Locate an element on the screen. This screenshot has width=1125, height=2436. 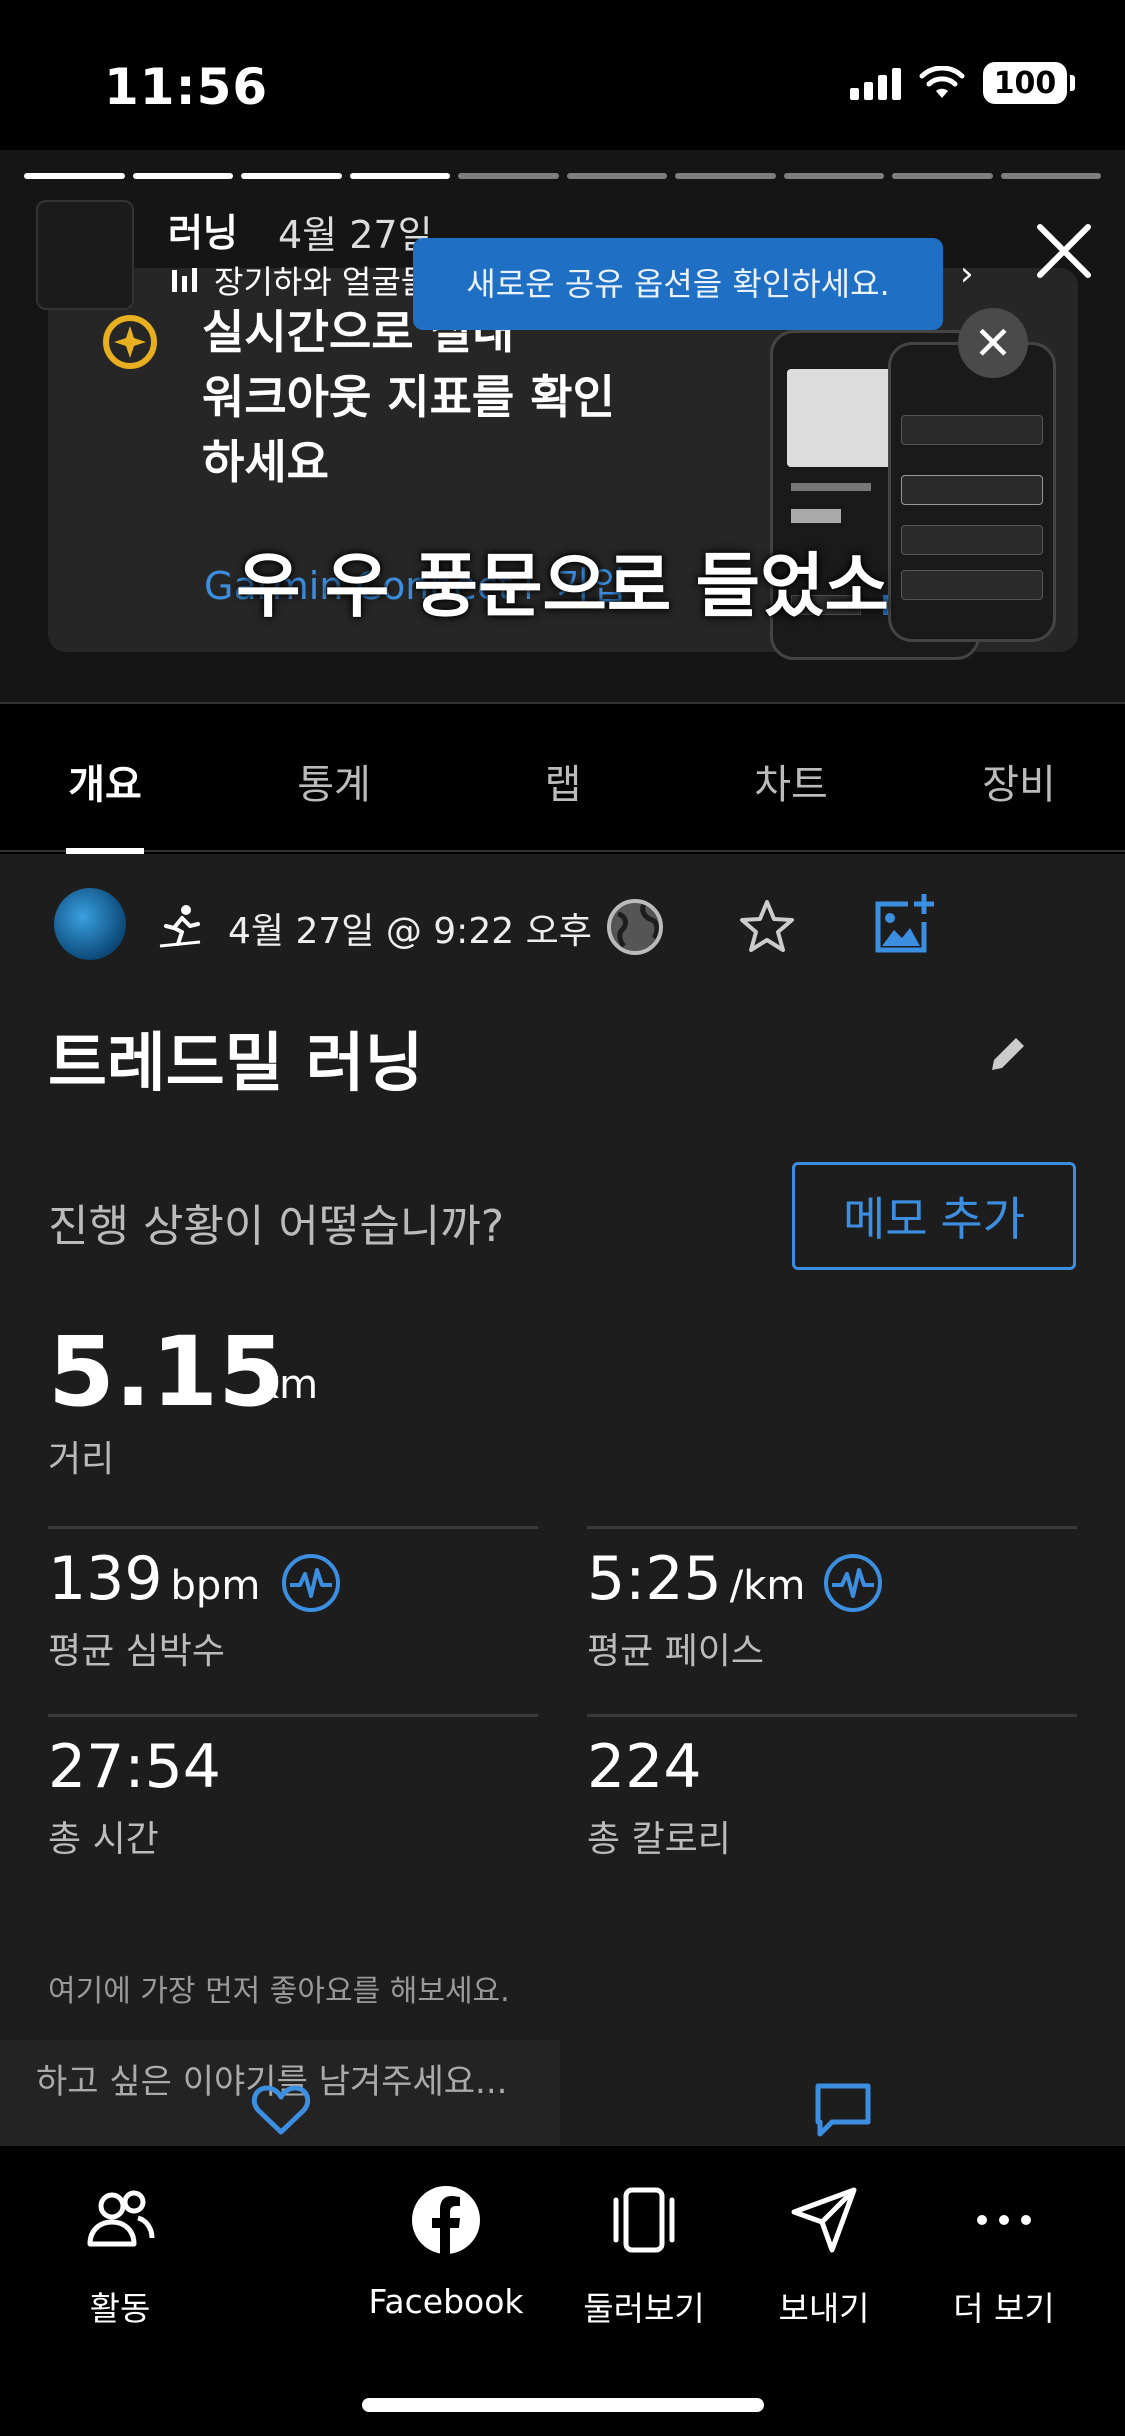
activity-title: 트레드밀 러닝 is located at coordinates (236, 1064).